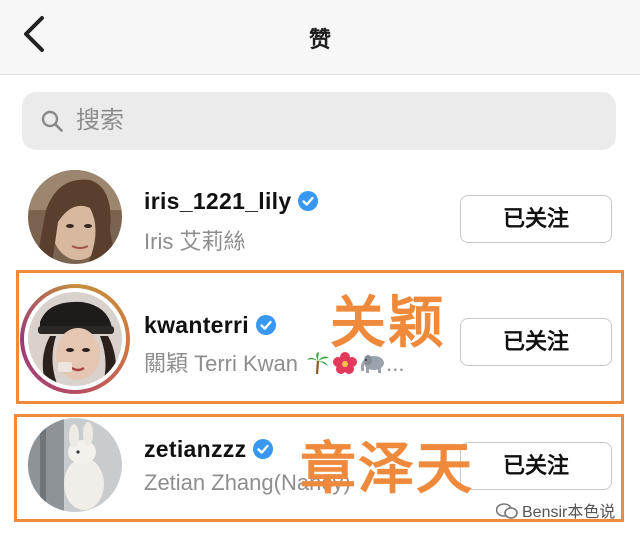 This screenshot has width=640, height=535. What do you see at coordinates (536, 219) in the screenshot?
I see `following-button: 已关注` at bounding box center [536, 219].